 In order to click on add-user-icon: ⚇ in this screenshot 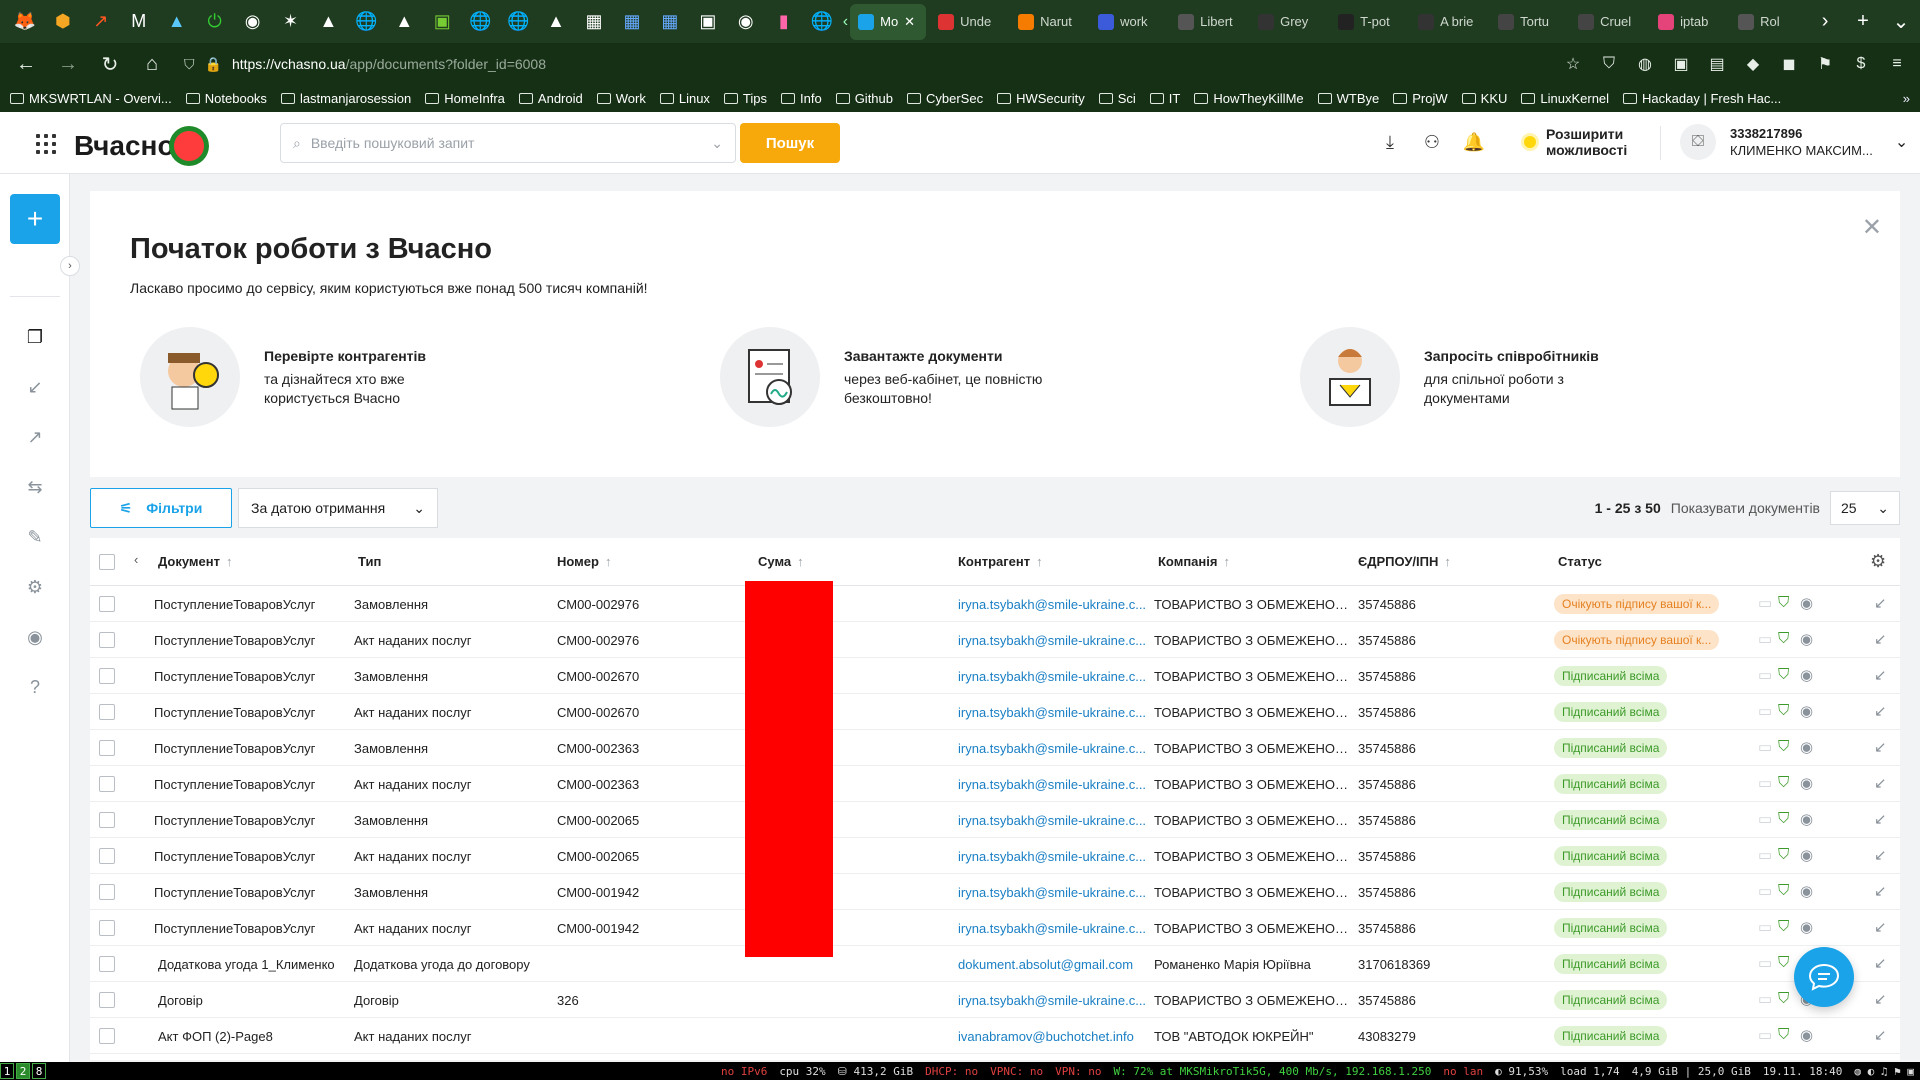, I will do `click(1432, 142)`.